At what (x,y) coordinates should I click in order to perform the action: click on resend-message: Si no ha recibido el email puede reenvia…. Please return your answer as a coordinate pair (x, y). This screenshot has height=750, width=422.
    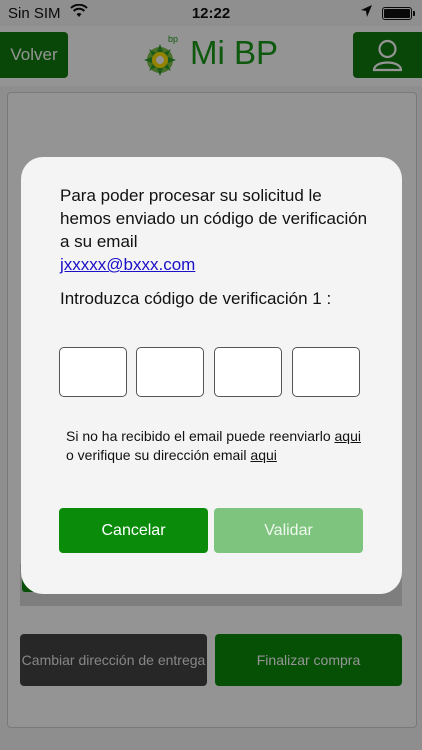
    Looking at the image, I should click on (216, 446).